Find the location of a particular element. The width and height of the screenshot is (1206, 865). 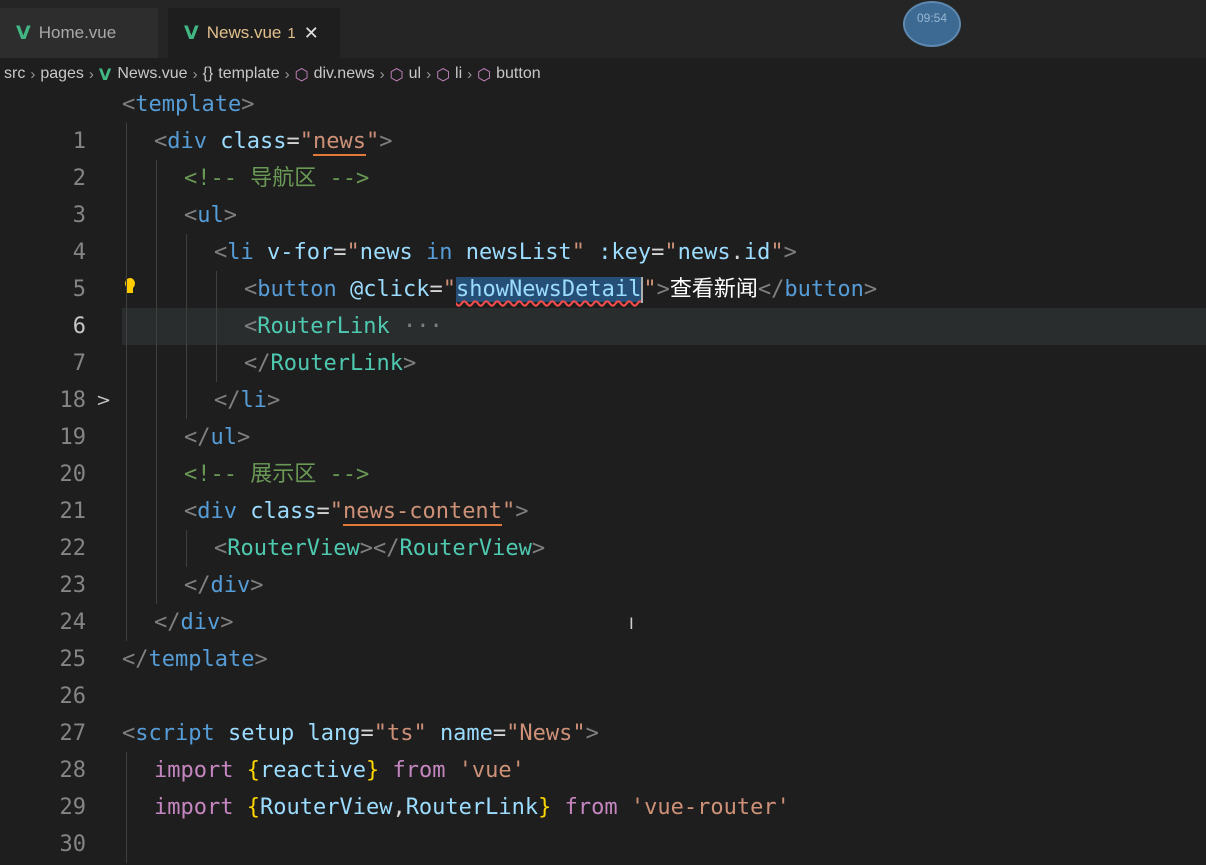

code-line-folded: 7 > <RouterLink ··· is located at coordinates (603, 359).